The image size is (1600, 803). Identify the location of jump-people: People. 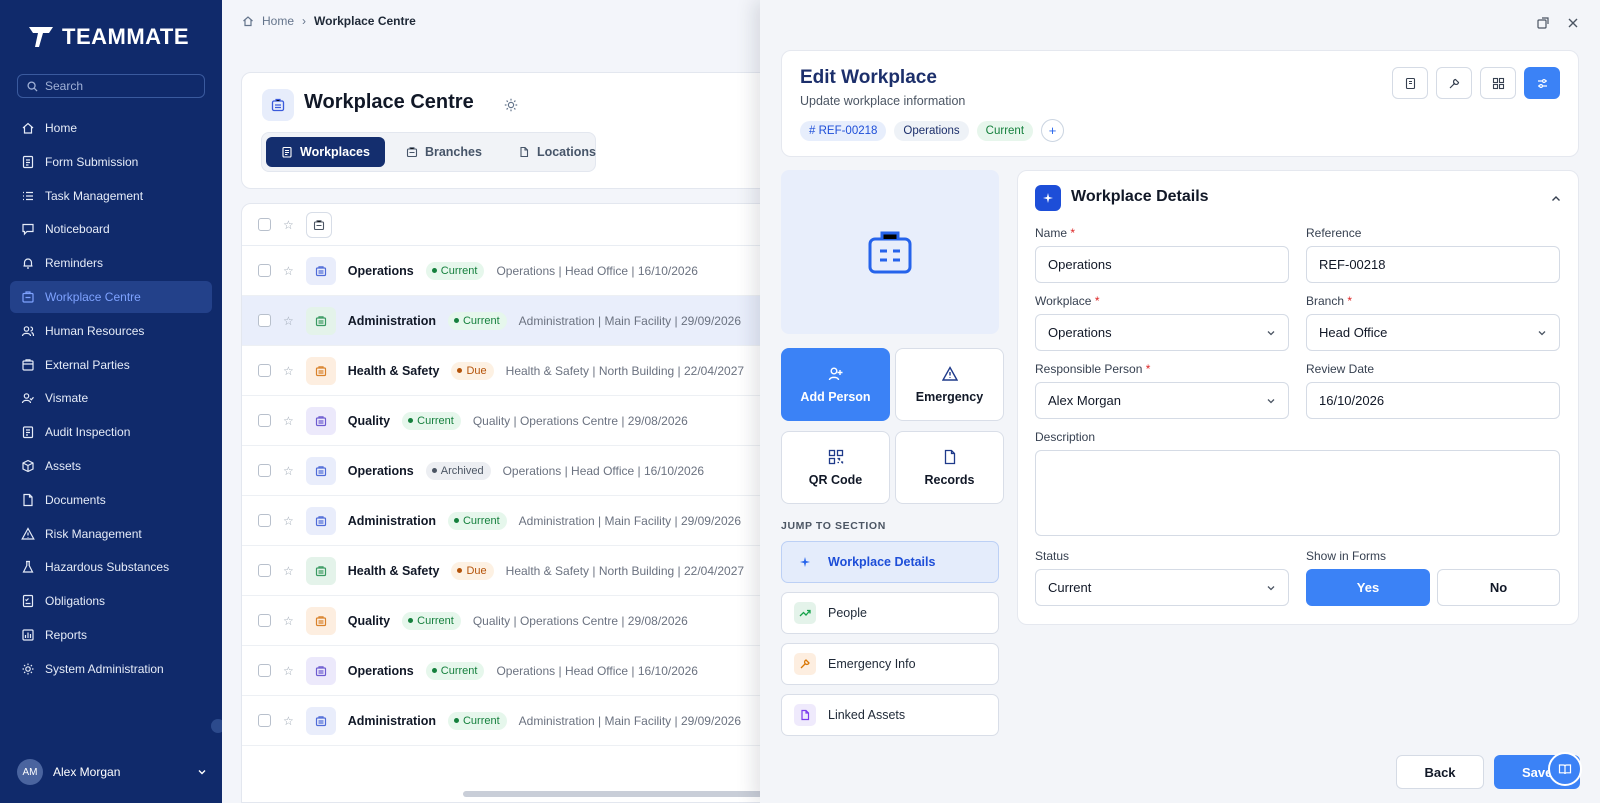
(890, 613).